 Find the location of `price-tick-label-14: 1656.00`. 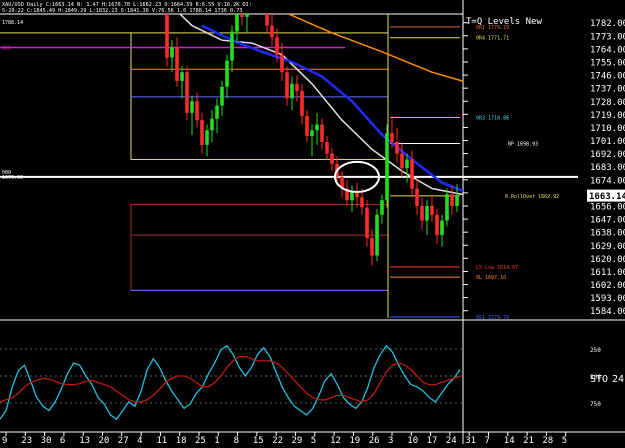

price-tick-label-14: 1656.00 is located at coordinates (607, 208).